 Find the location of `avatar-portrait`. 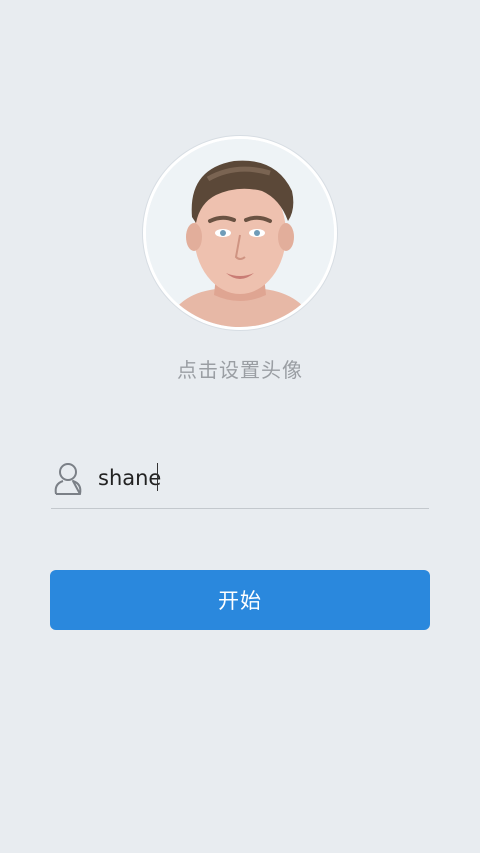

avatar-portrait is located at coordinates (240, 233).